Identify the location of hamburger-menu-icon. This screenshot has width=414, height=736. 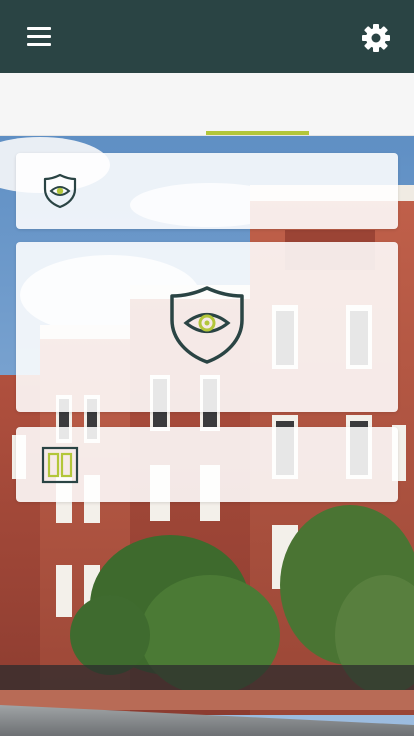
(39, 37).